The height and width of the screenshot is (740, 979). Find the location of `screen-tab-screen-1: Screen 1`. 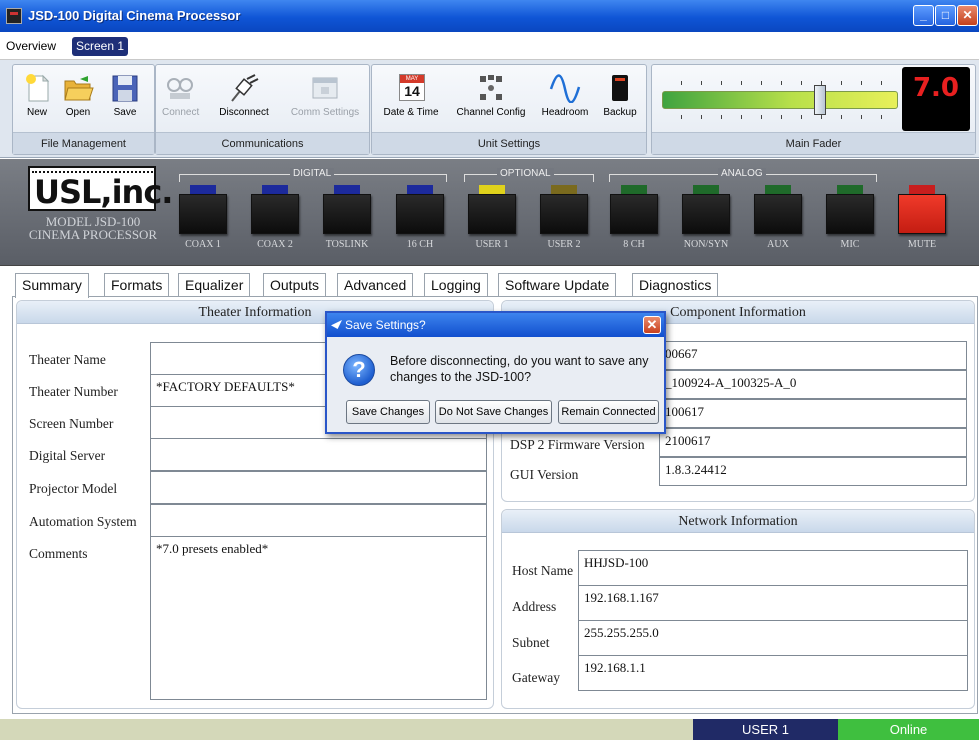

screen-tab-screen-1: Screen 1 is located at coordinates (100, 46).